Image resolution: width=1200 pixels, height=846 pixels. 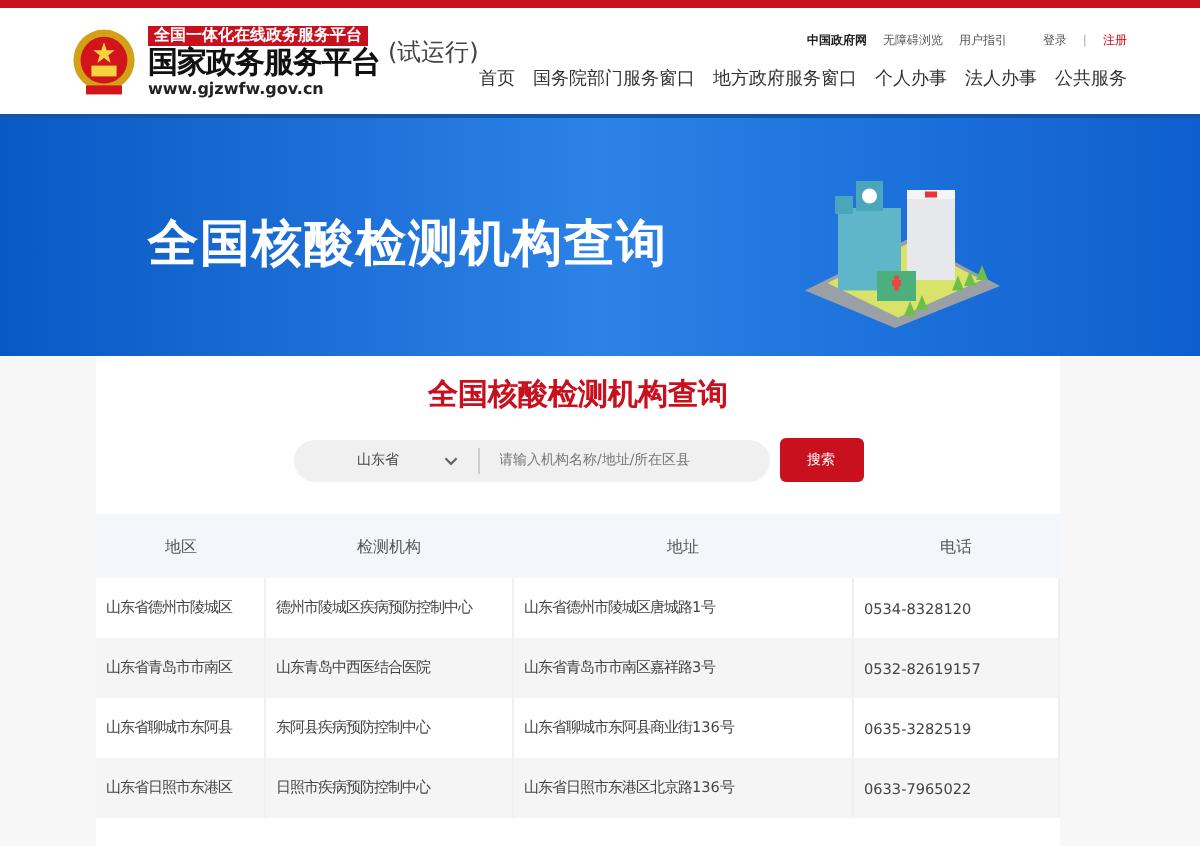 I want to click on nav-link: 国务院部门服务窗口, so click(x=613, y=79).